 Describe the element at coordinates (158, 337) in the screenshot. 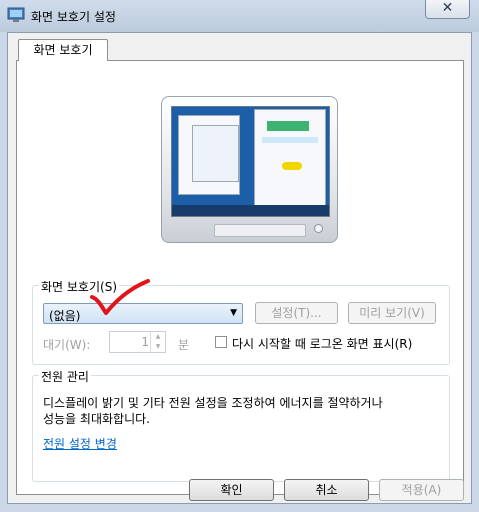

I see `stepper-up-icon: ▲` at that location.